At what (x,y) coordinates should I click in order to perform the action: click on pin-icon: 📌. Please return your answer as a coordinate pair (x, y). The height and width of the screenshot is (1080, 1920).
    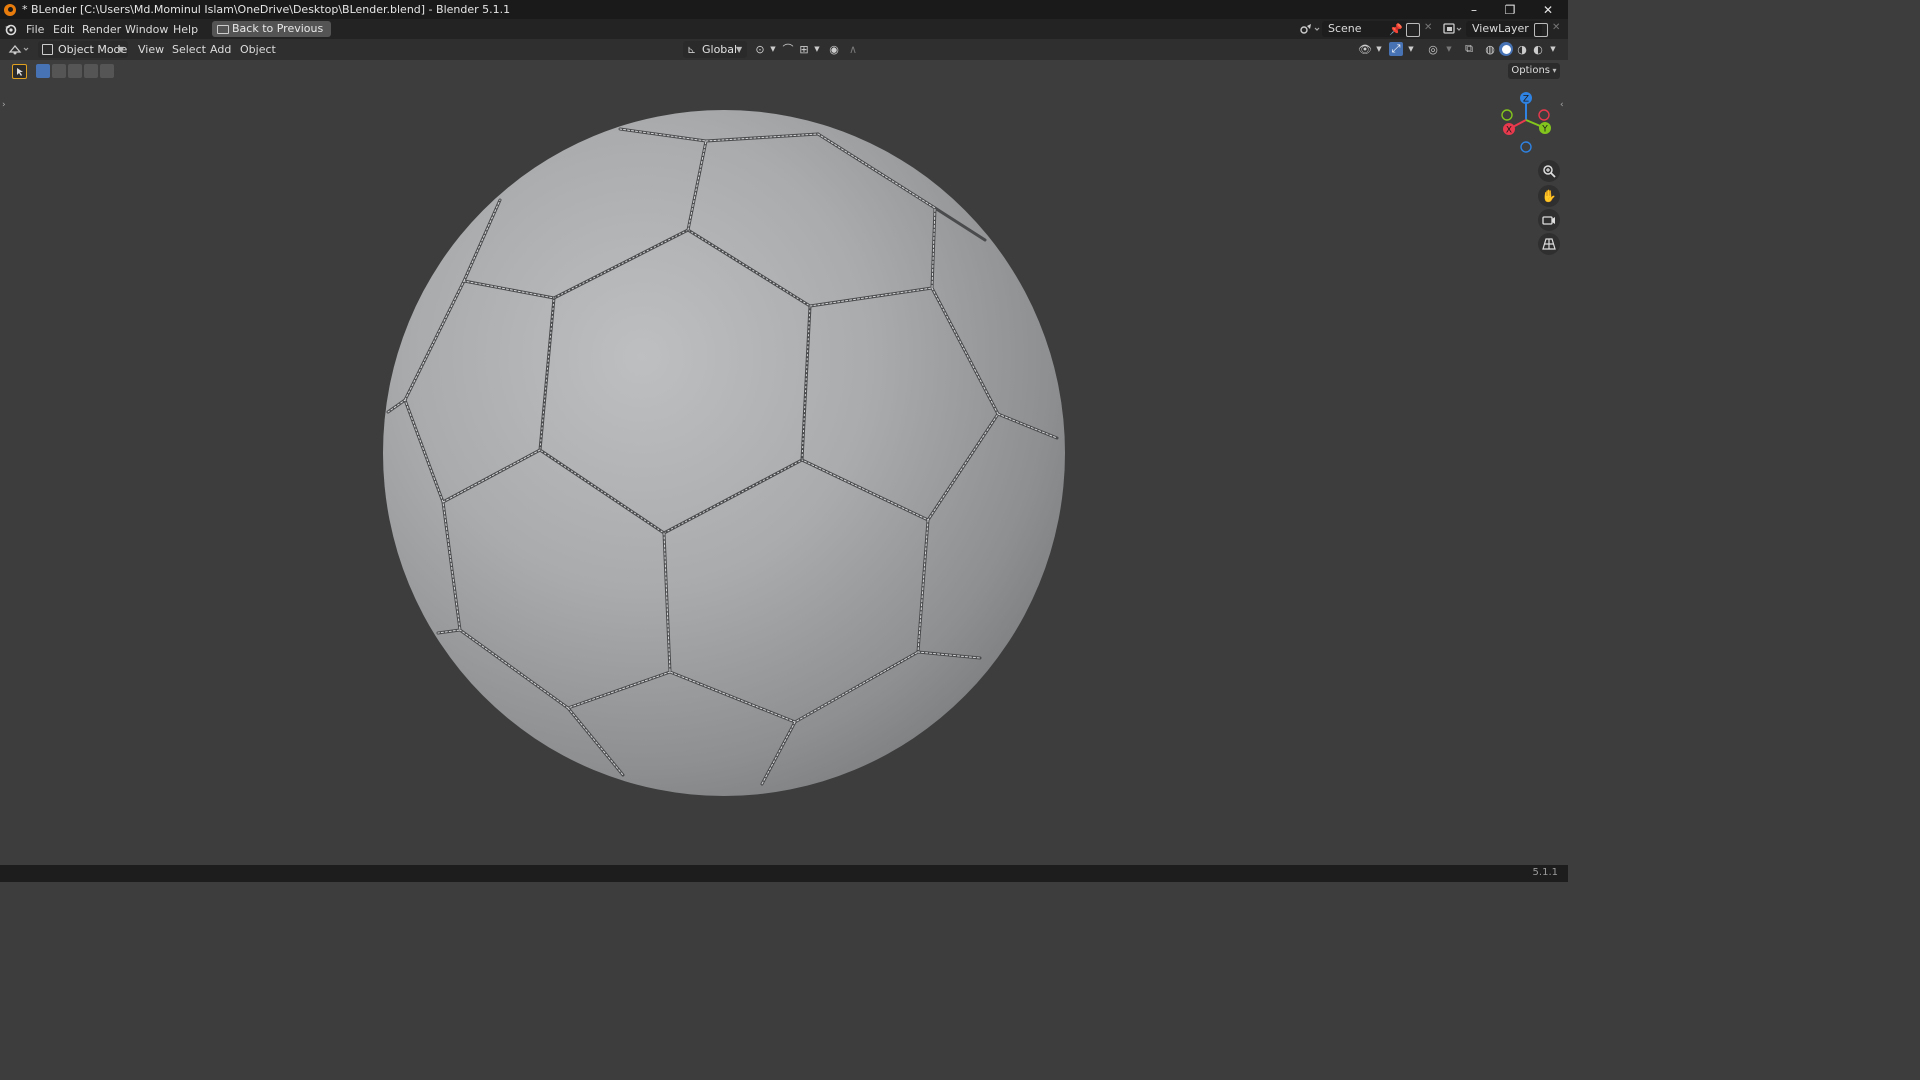
    Looking at the image, I should click on (1396, 29).